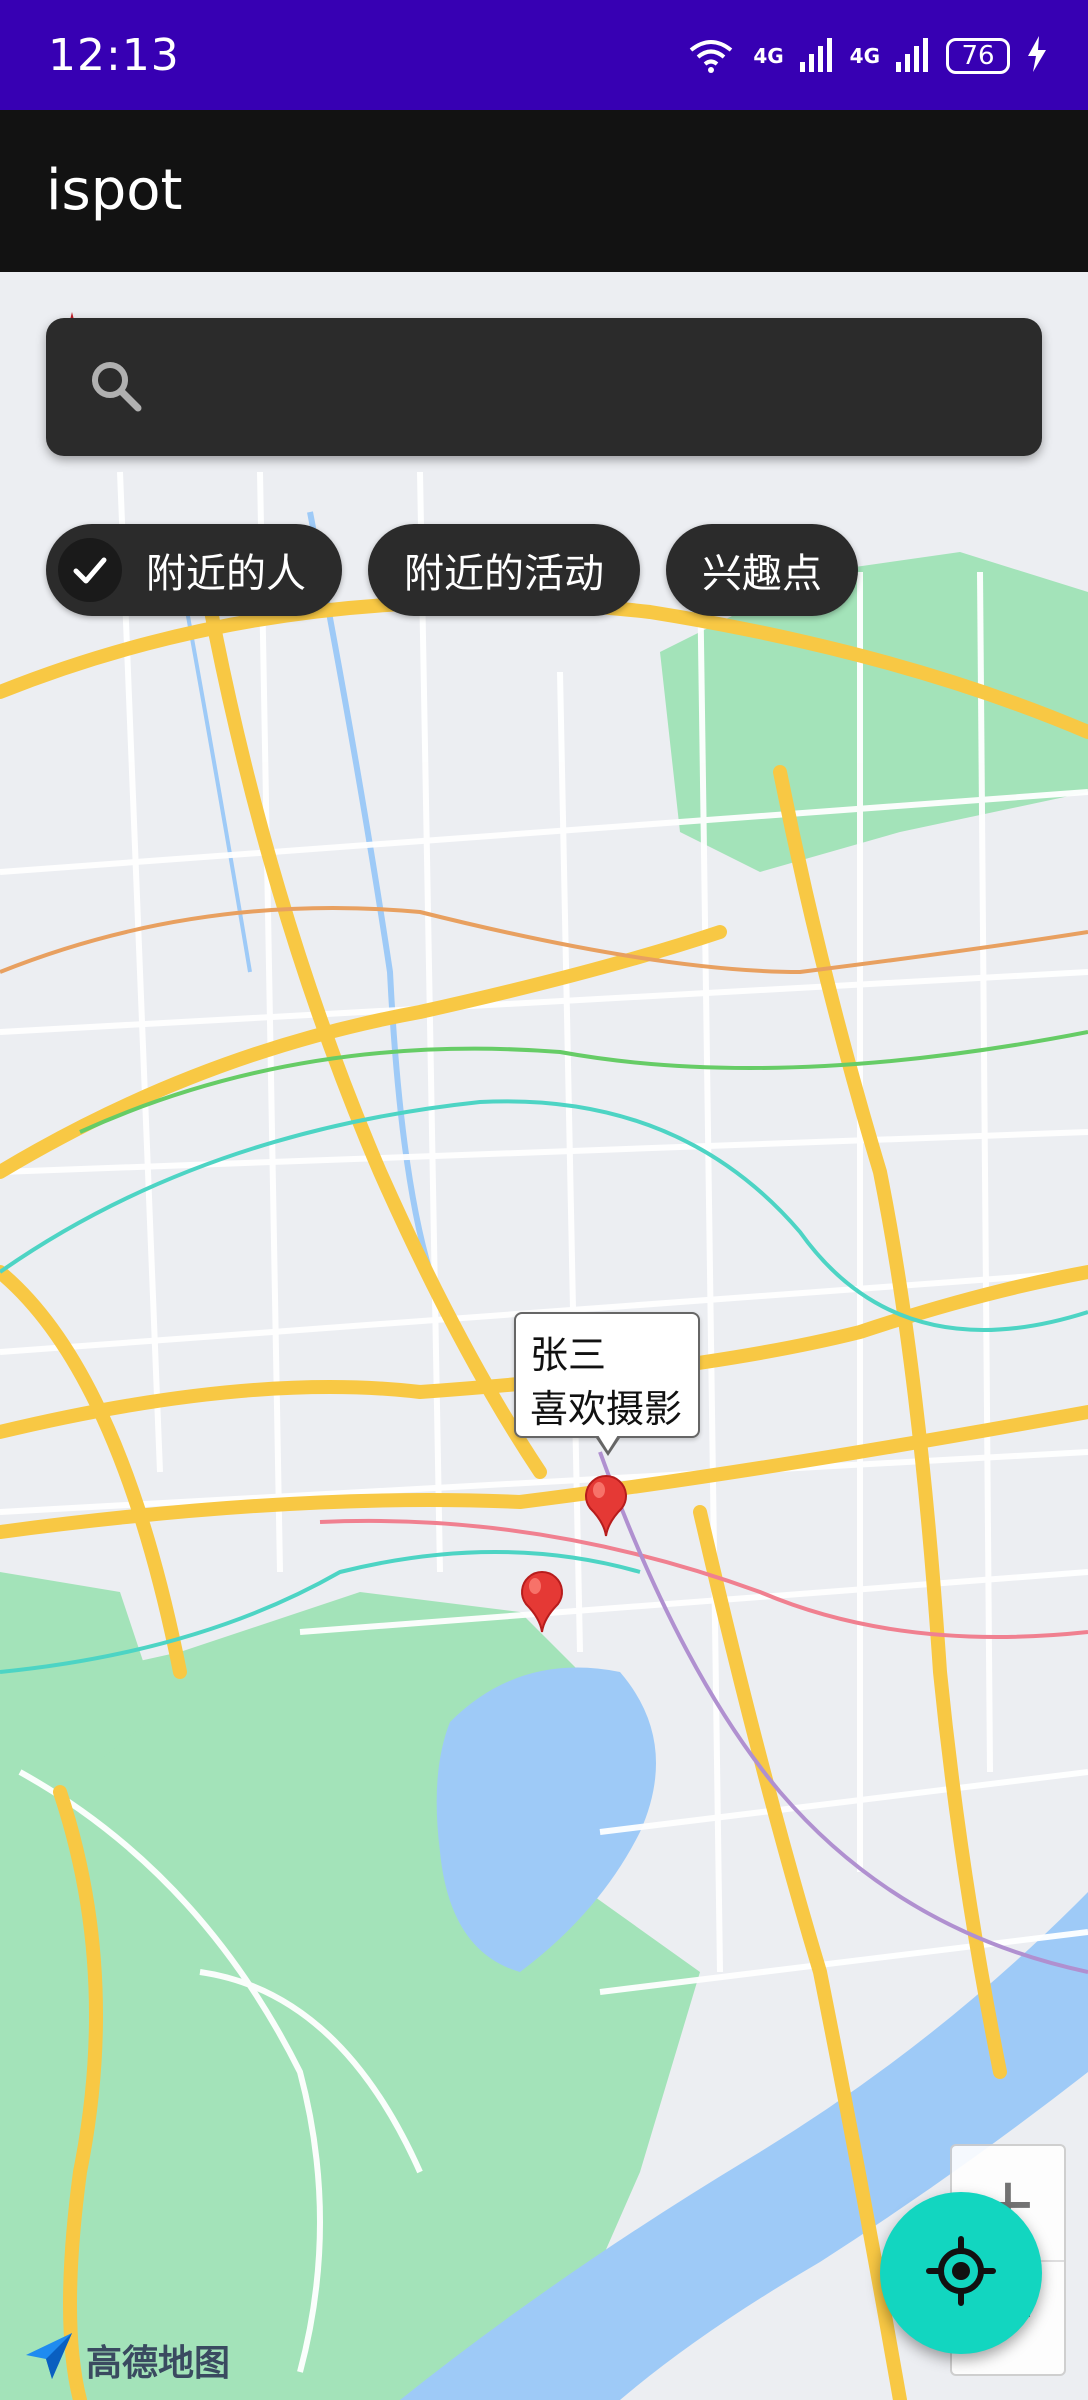 Image resolution: width=1088 pixels, height=2400 pixels. What do you see at coordinates (606, 1409) in the screenshot?
I see `info-window-hobby: 喜欢摄影` at bounding box center [606, 1409].